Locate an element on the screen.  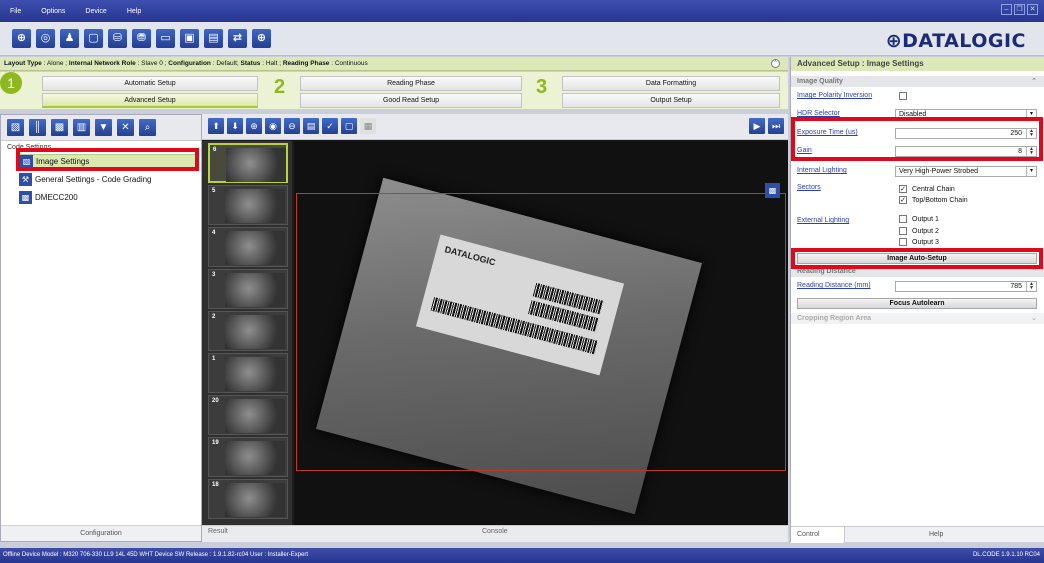
sector-top-bottom-checkbox: ✓ Top/Bottom Chain is located at coordinates (933, 200).